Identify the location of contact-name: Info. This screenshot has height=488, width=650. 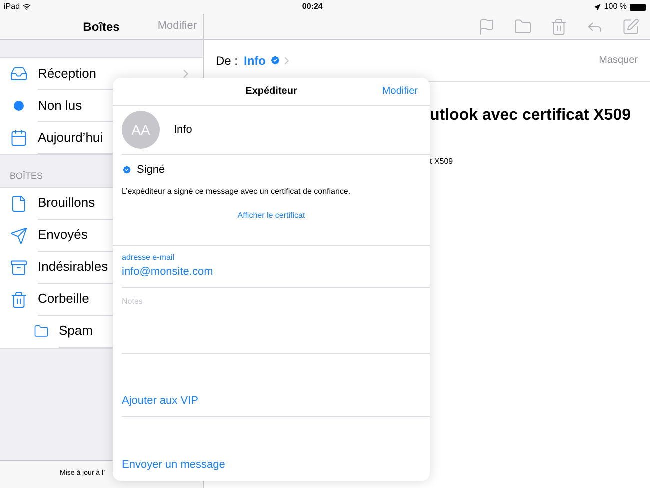
(183, 130).